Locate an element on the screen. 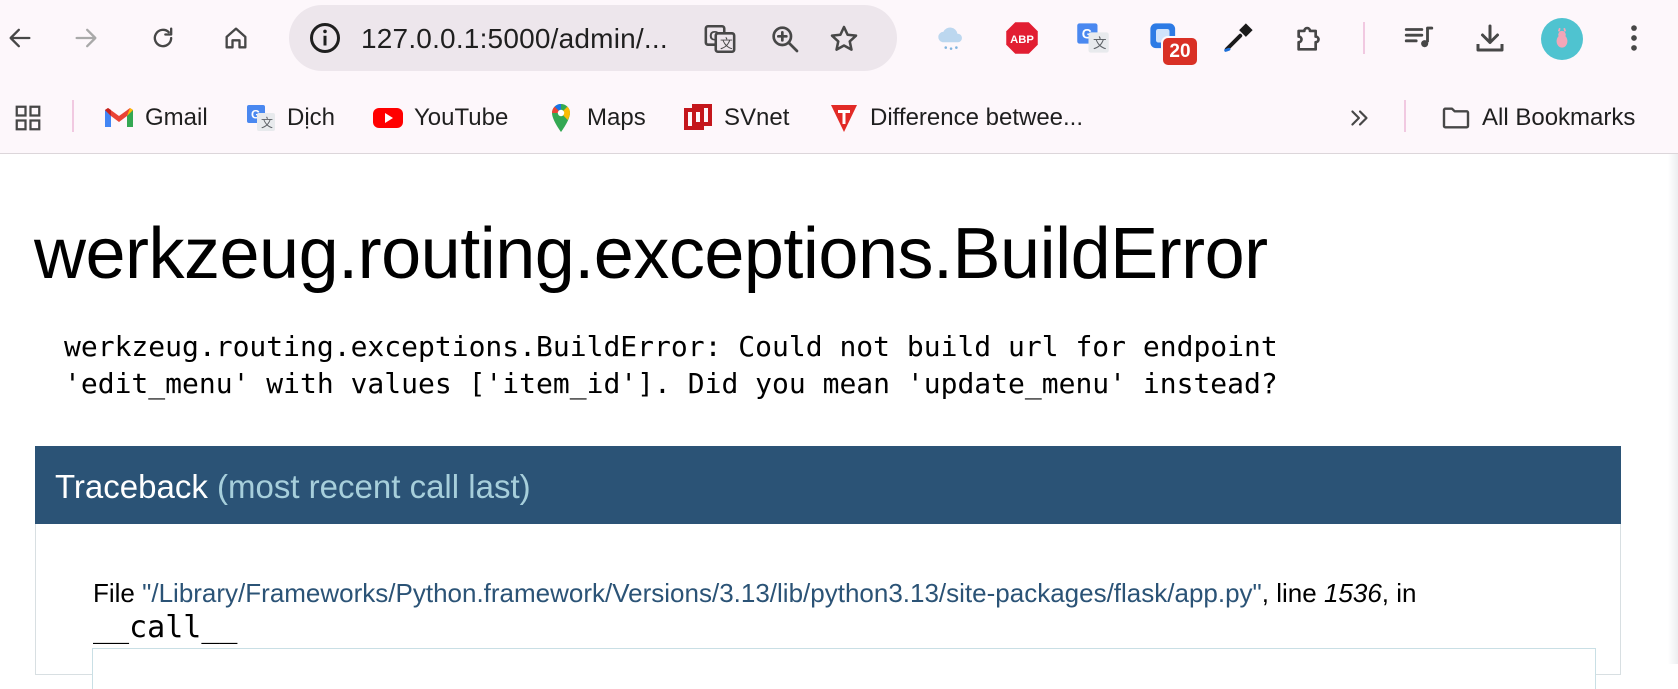 The image size is (1678, 689). translate-icon: G文 is located at coordinates (720, 39).